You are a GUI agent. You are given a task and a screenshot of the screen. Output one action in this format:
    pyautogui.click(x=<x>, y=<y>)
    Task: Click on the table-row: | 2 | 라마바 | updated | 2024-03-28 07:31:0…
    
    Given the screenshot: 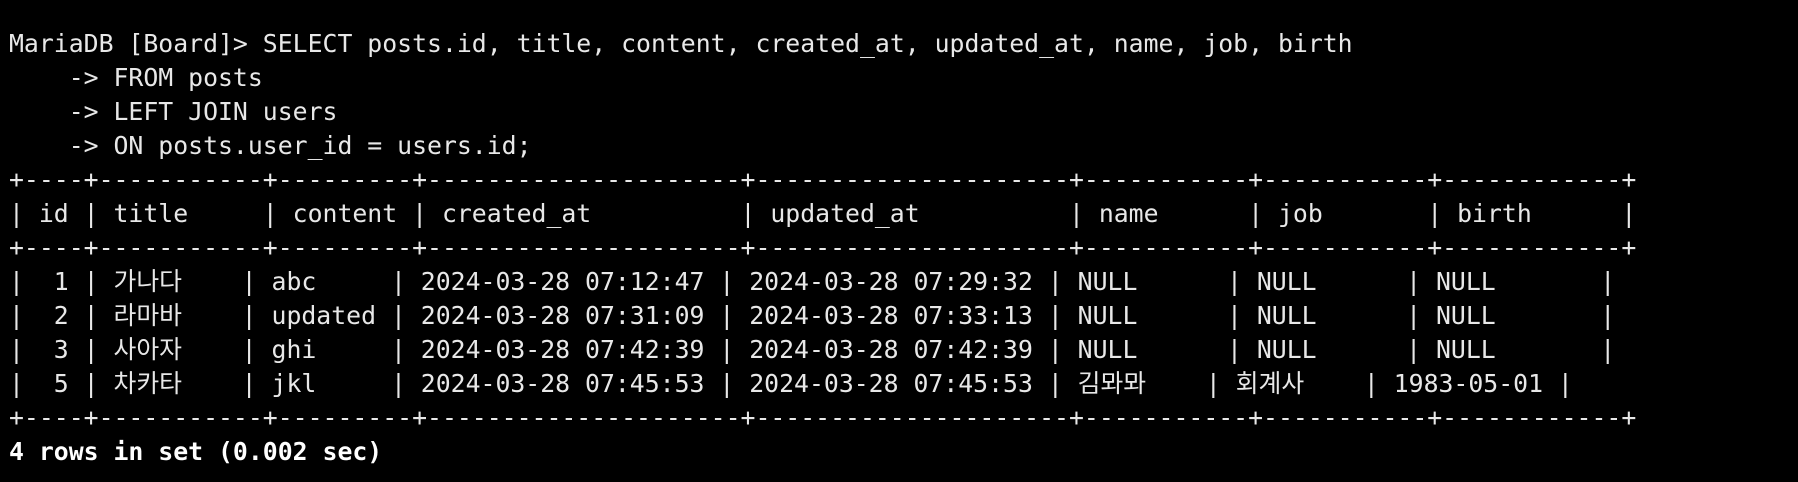 What is the action you would take?
    pyautogui.click(x=812, y=315)
    